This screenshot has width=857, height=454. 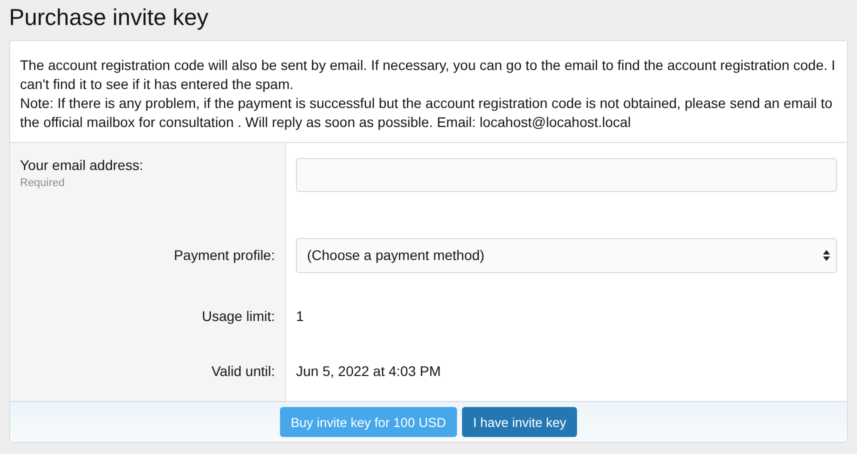 I want to click on field-label: Payment profile:, so click(x=224, y=255).